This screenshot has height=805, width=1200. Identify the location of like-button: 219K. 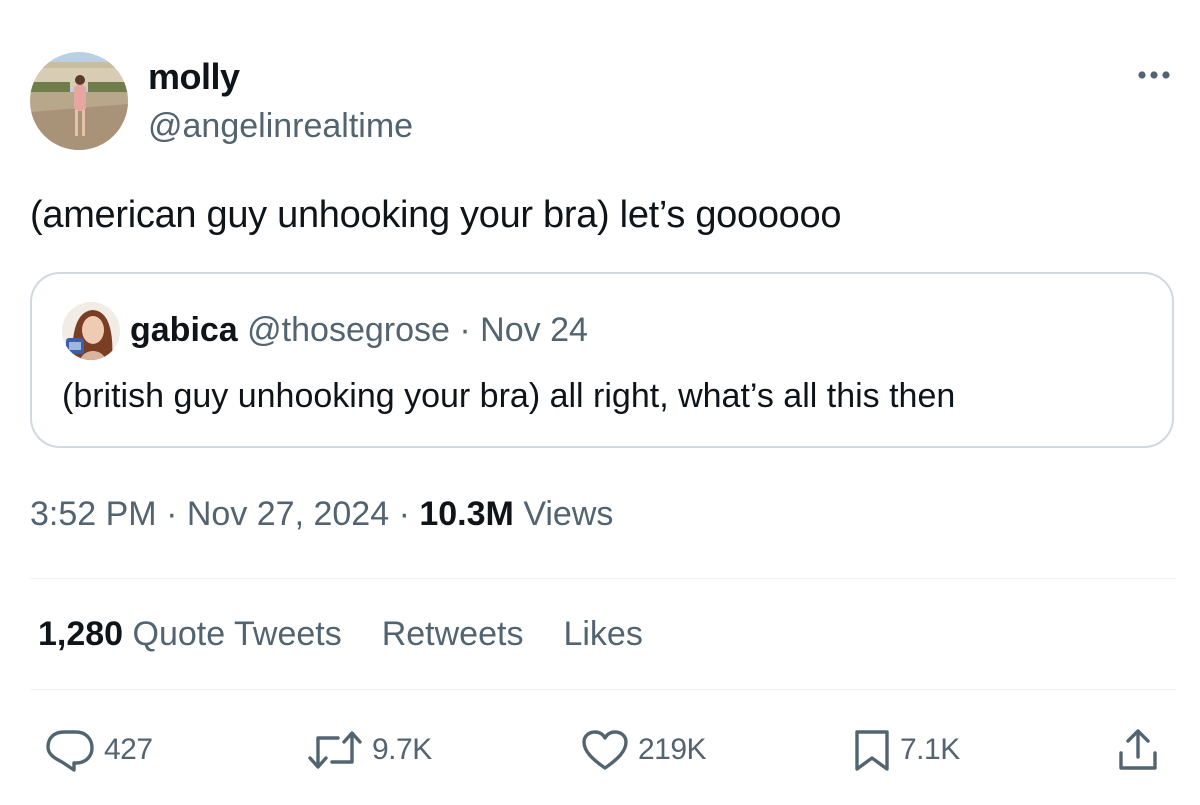
(643, 750).